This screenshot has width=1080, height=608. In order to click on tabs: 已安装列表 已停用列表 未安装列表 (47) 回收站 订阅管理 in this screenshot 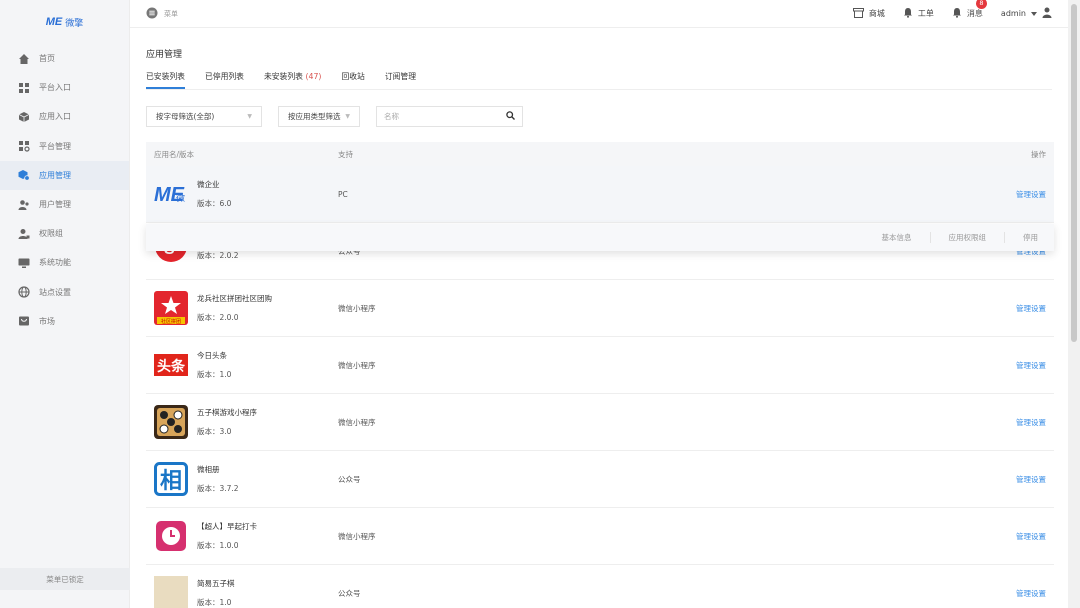, I will do `click(599, 80)`.